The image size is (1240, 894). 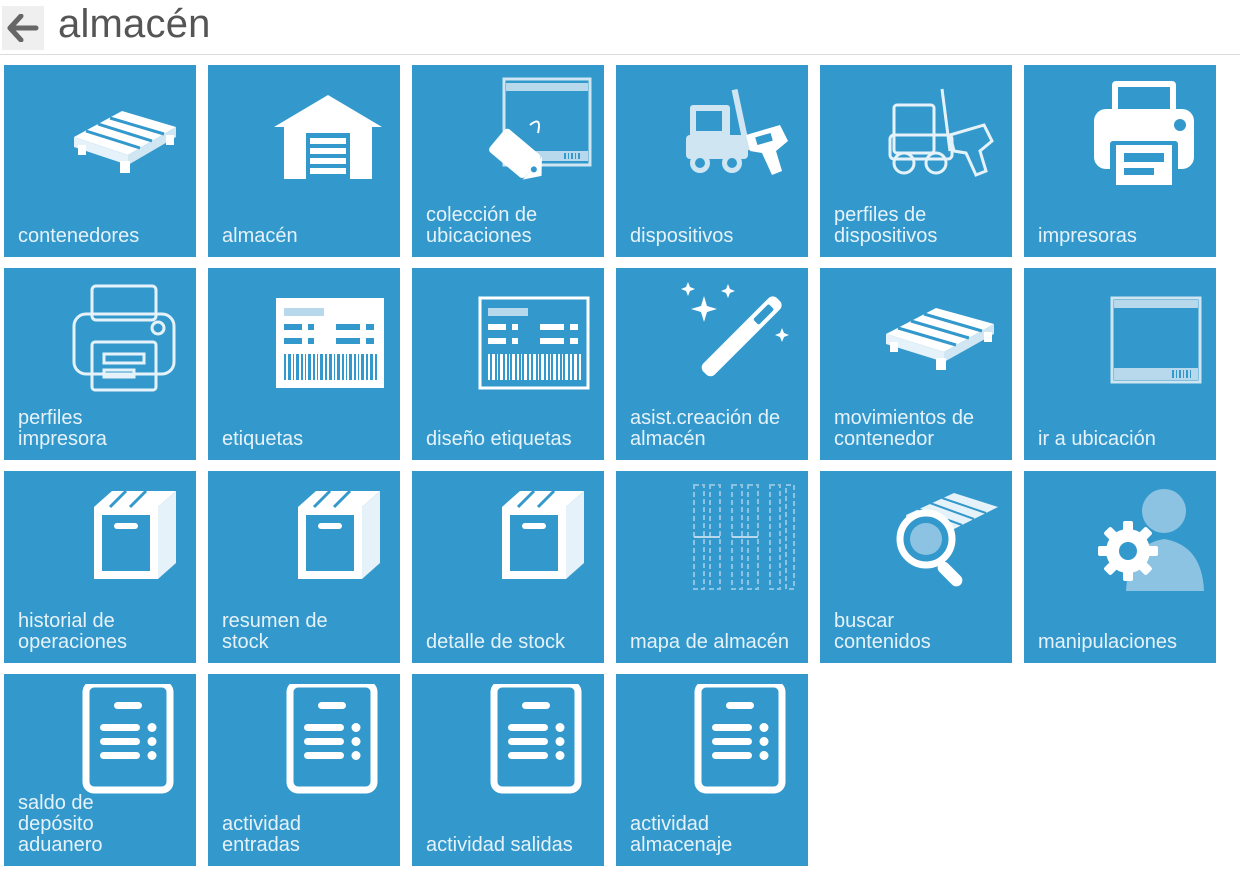 I want to click on tile-label: mapa de almacén, so click(x=709, y=642).